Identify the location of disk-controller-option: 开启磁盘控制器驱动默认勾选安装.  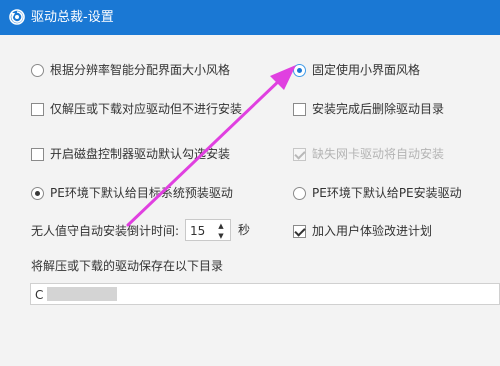
(130, 154).